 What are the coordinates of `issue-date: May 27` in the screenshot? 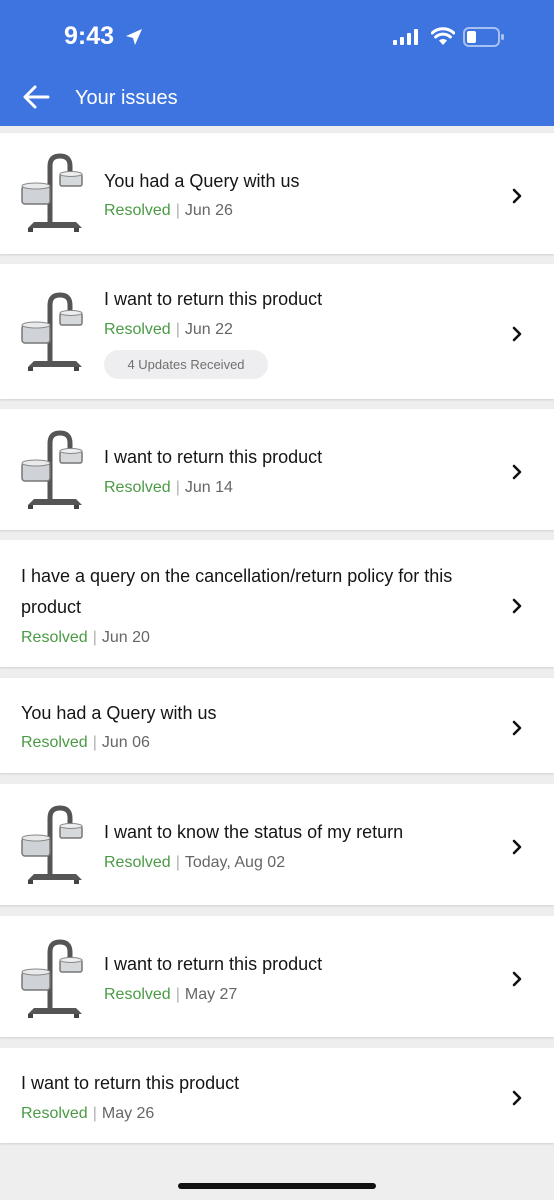 It's located at (211, 994).